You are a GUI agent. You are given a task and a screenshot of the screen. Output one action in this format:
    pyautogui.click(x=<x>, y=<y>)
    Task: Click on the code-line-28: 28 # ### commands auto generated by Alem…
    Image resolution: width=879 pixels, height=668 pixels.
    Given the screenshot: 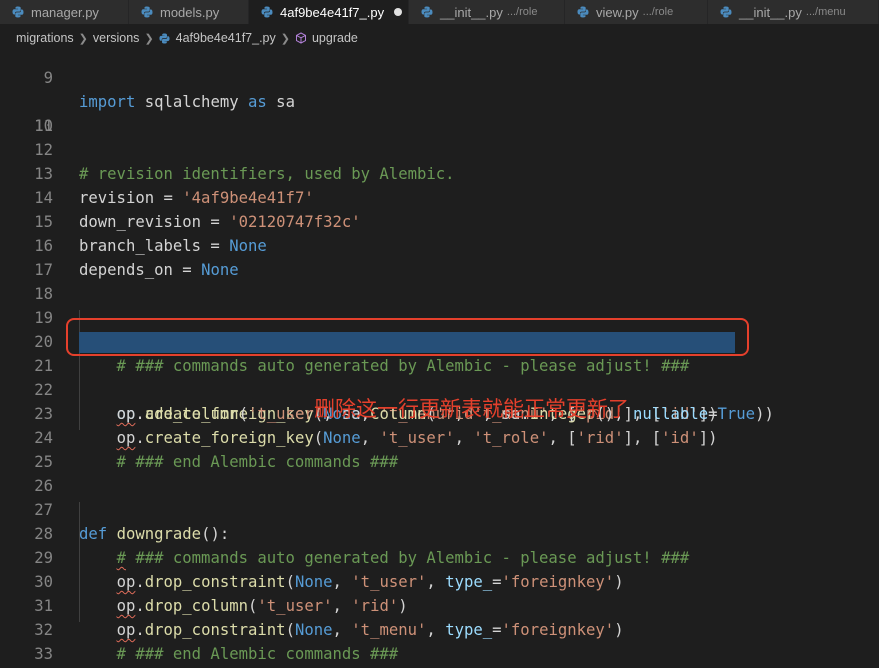 What is the action you would take?
    pyautogui.click(x=439, y=532)
    